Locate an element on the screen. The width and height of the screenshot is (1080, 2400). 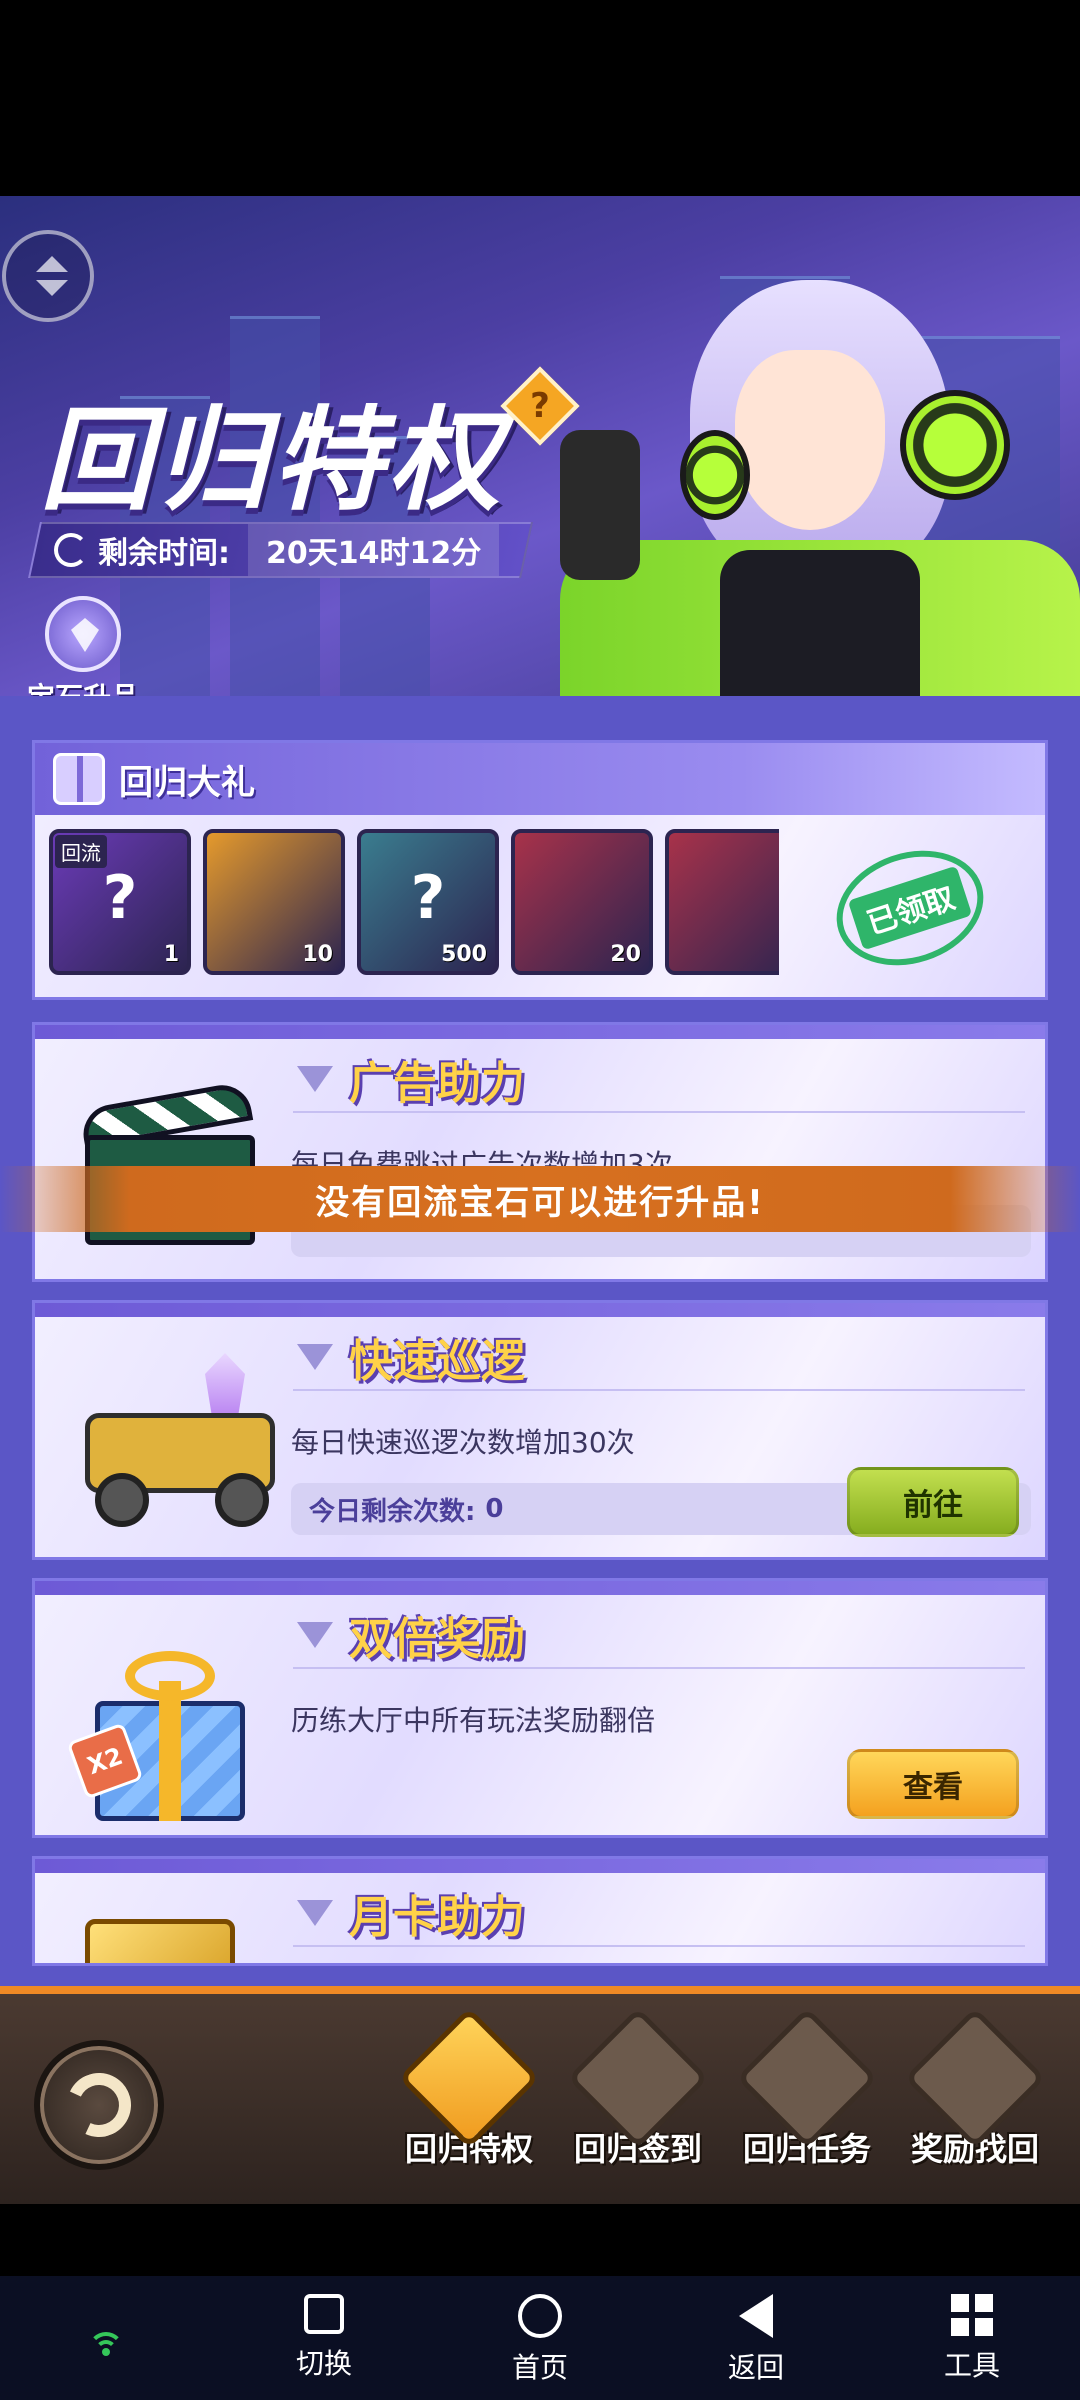
feature-card-ad-boost: 广告助力 每日免费跳过广告次数增加3次 is located at coordinates (540, 1152).